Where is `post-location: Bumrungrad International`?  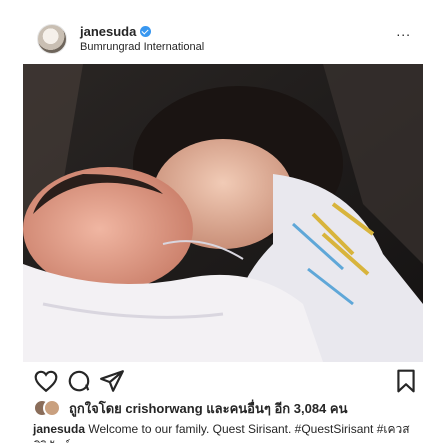 post-location: Bumrungrad International is located at coordinates (142, 47).